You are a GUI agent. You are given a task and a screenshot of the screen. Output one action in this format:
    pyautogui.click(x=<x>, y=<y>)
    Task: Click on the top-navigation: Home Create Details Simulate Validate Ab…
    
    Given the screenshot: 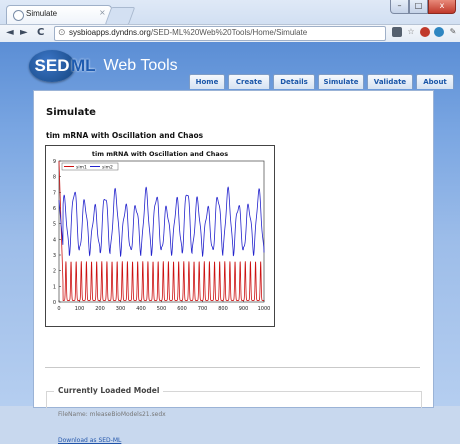 What is the action you would take?
    pyautogui.click(x=321, y=81)
    